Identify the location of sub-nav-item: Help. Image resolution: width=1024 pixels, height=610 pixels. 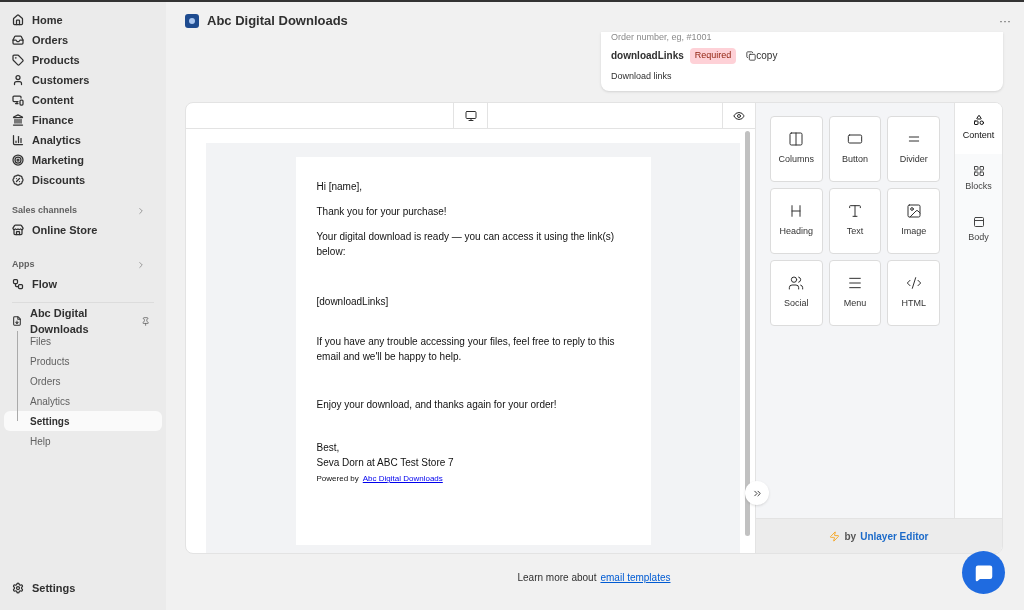
(83, 441).